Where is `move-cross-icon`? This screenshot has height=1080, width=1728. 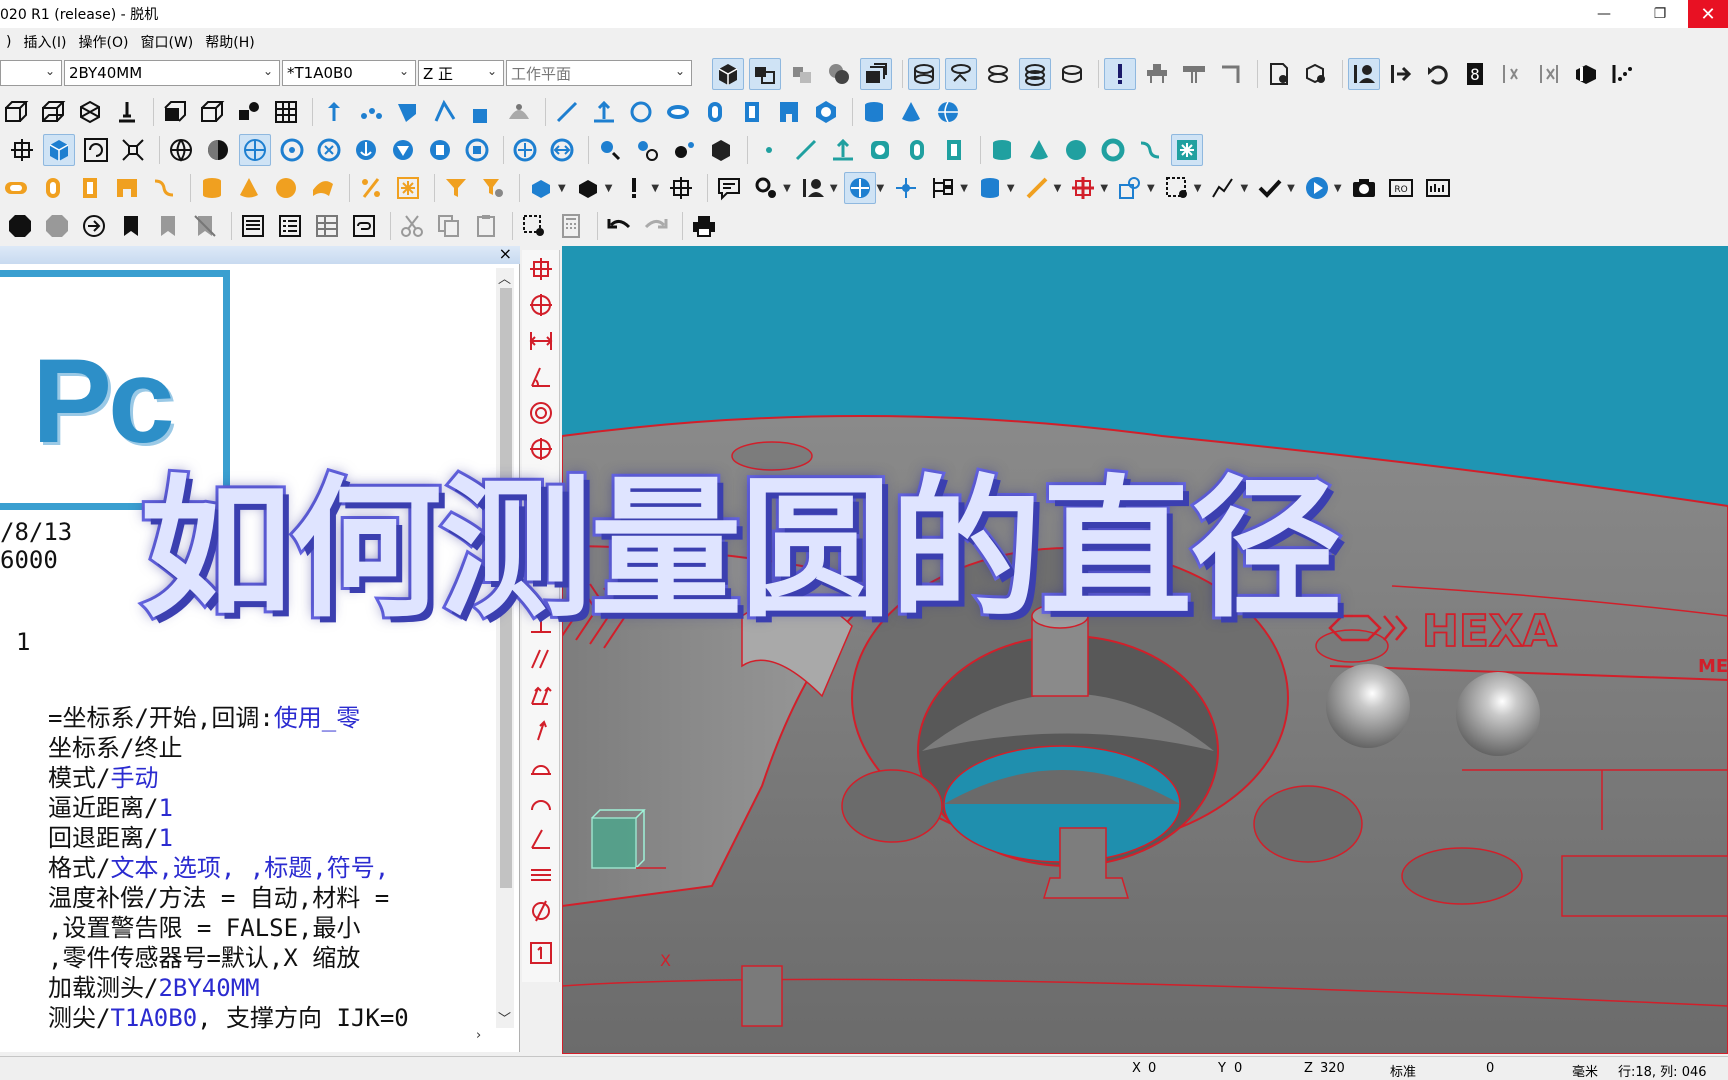
move-cross-icon is located at coordinates (681, 188).